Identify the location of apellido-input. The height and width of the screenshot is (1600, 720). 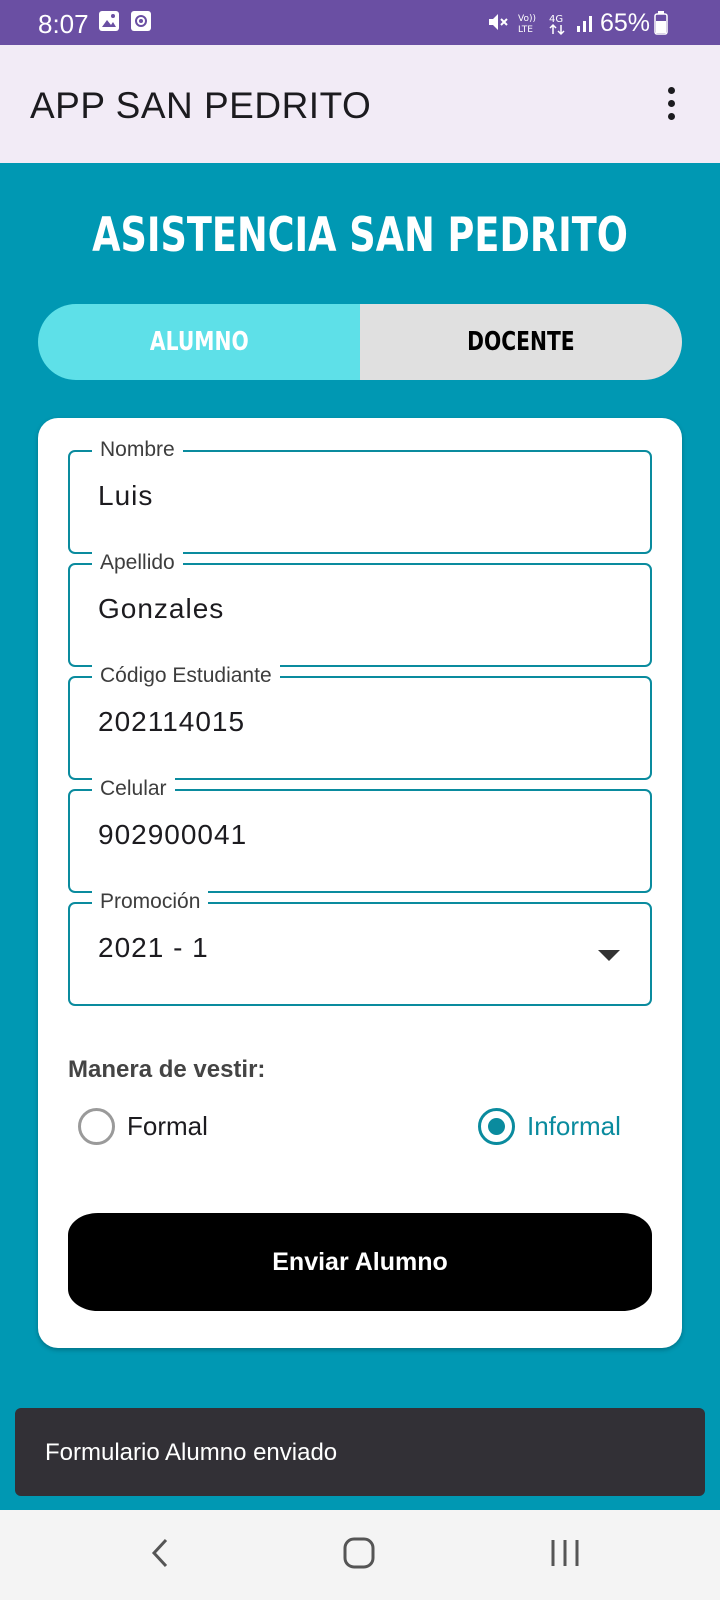
(338, 609).